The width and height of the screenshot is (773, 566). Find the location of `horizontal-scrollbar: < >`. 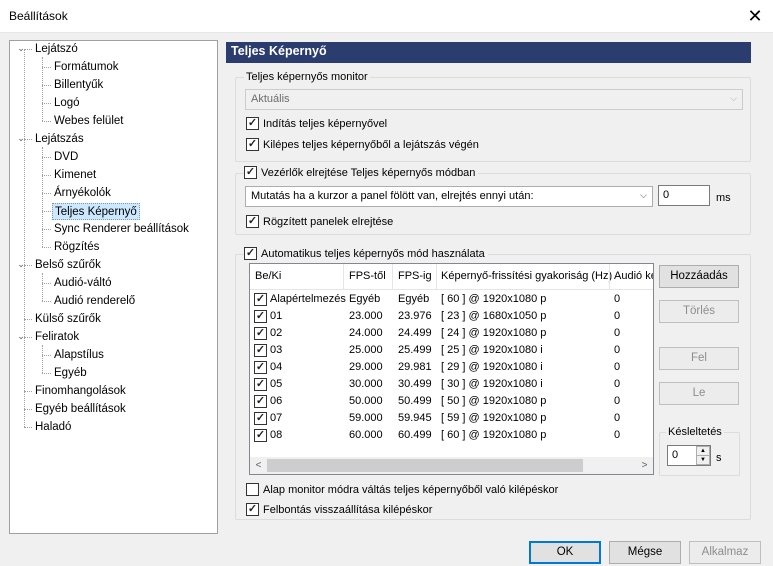

horizontal-scrollbar: < > is located at coordinates (451, 465).